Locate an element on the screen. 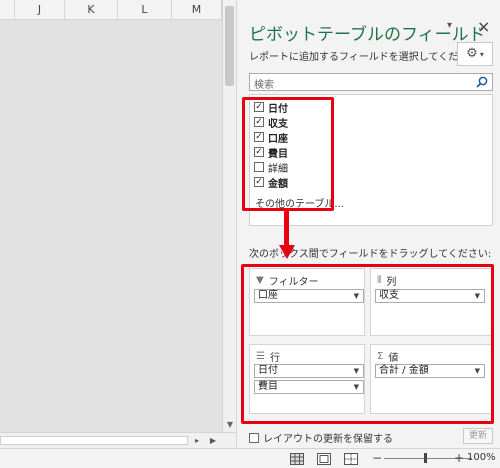 This screenshot has width=500, height=468. tools-button: ⚙ ▾ is located at coordinates (475, 54).